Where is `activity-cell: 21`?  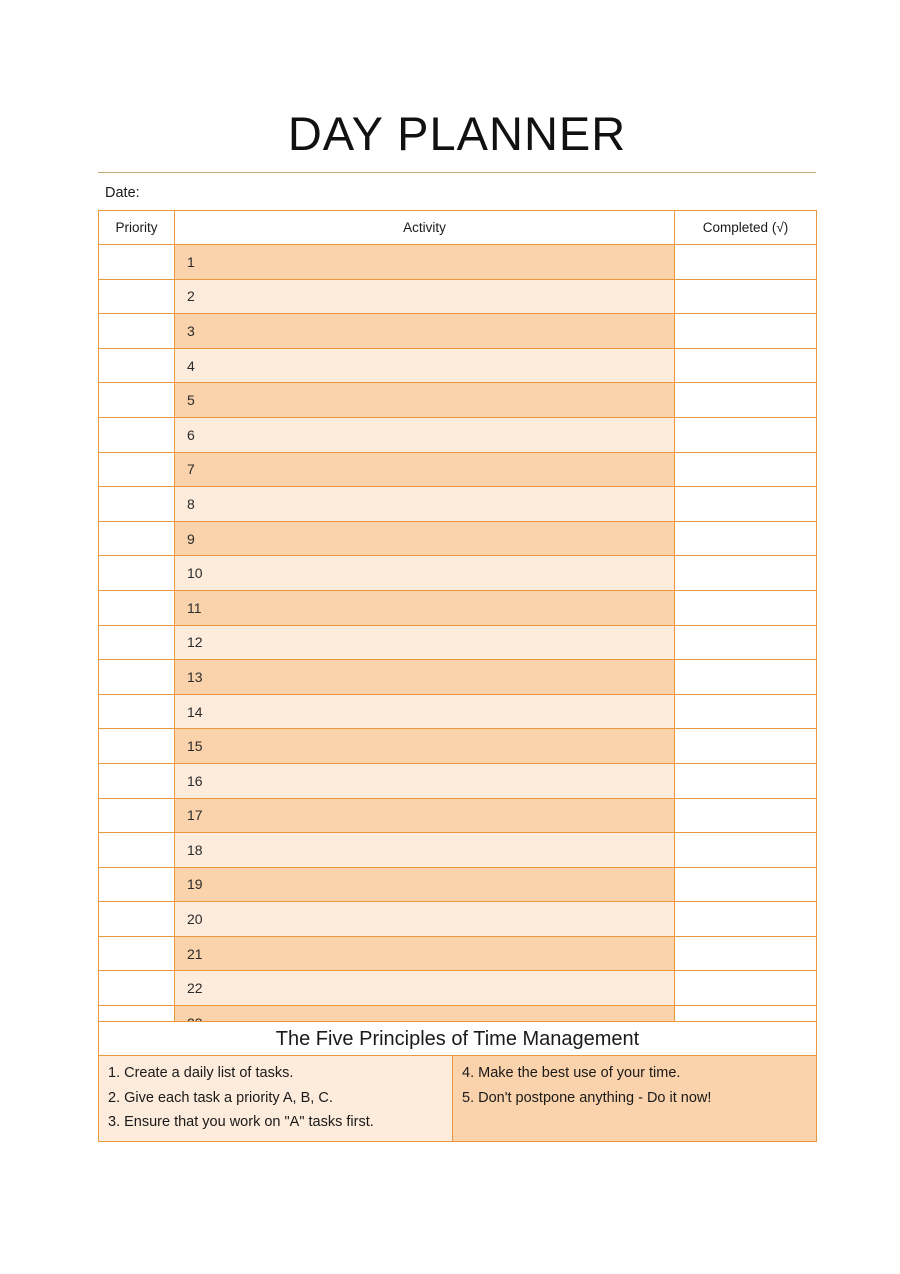 activity-cell: 21 is located at coordinates (424, 953).